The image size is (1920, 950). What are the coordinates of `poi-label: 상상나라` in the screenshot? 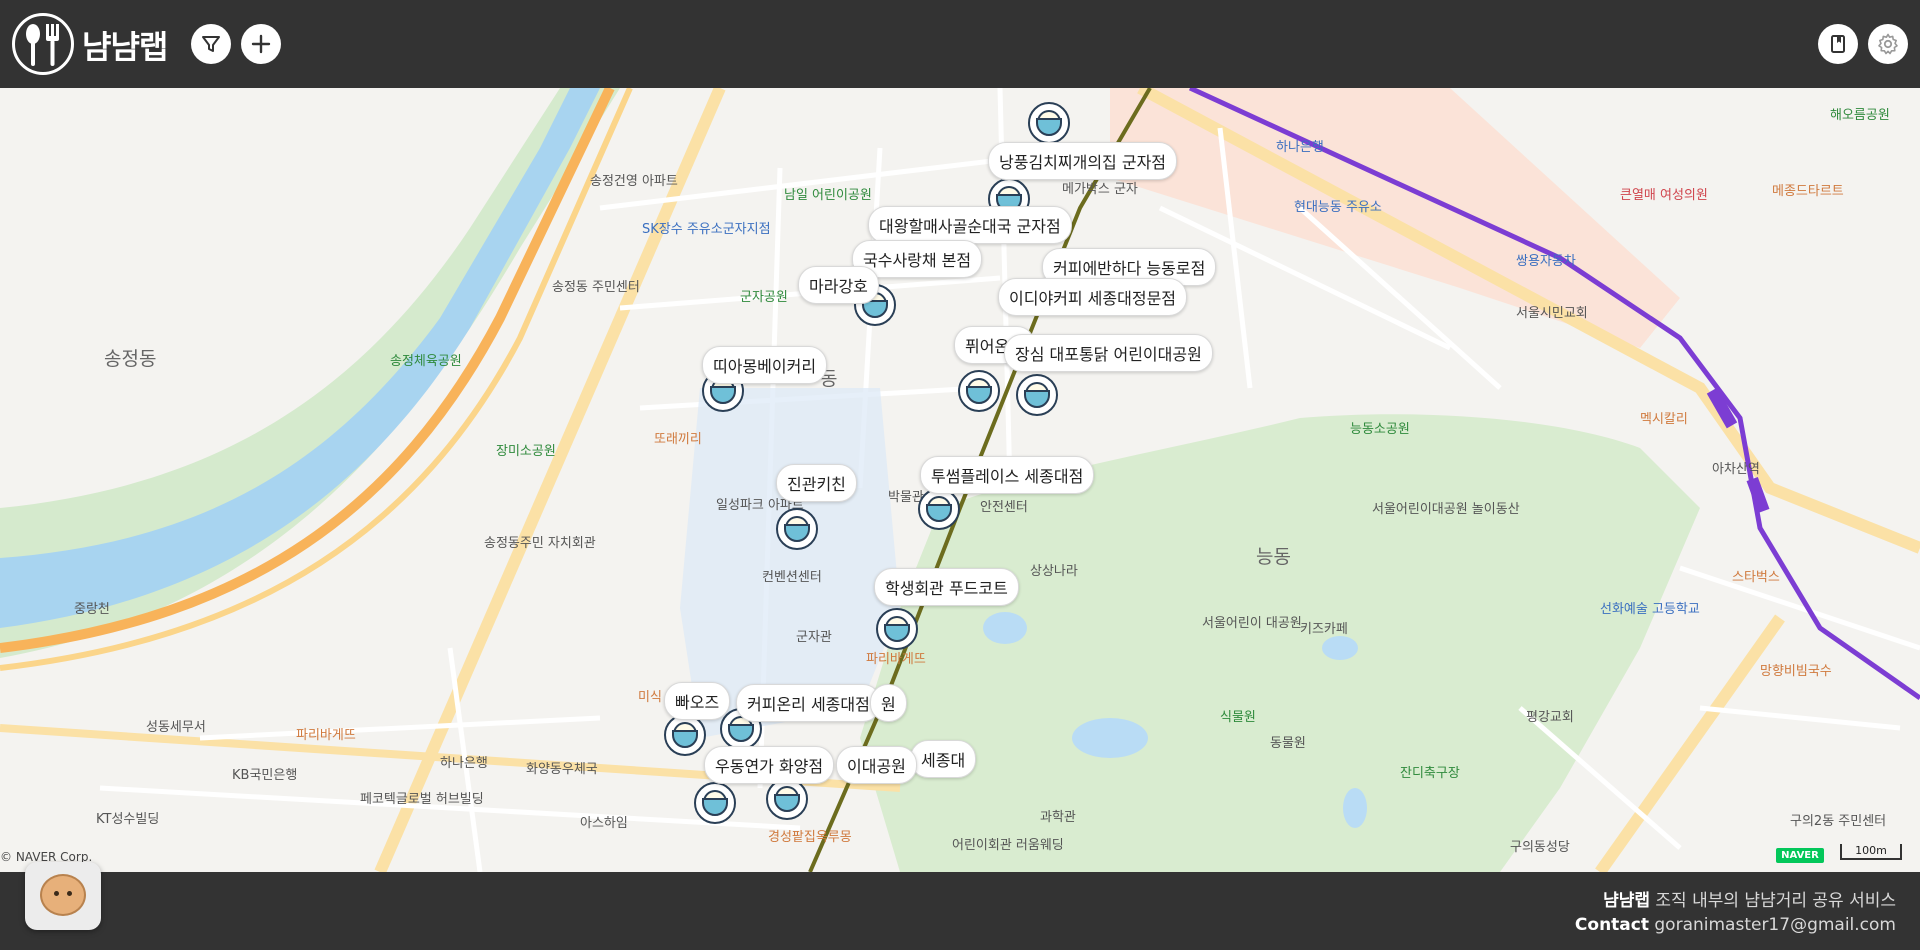 It's located at (1054, 571).